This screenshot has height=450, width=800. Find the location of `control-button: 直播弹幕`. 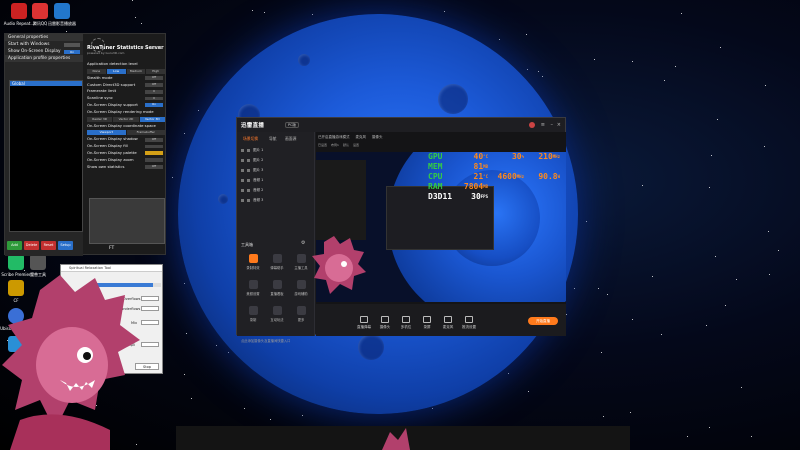

control-button: 直播弹幕 is located at coordinates (364, 323).